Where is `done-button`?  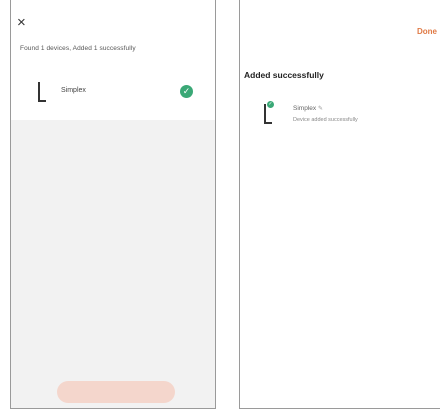 done-button is located at coordinates (116, 392).